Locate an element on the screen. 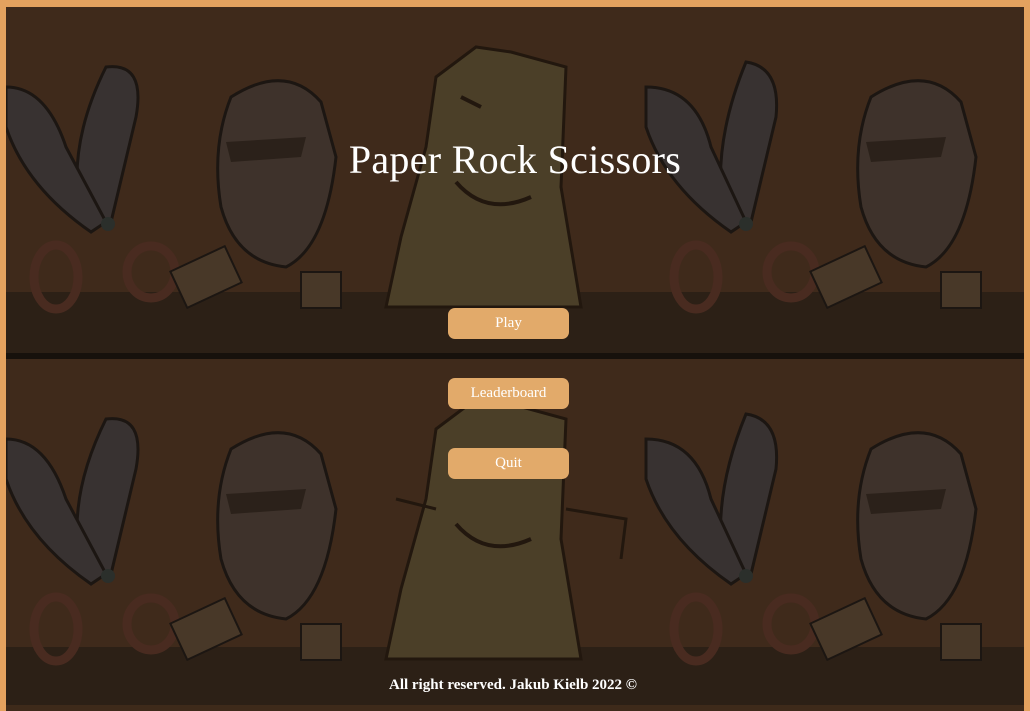  copyright-footer: All right reserved. Jakub Kielb 2022 © is located at coordinates (512, 685).